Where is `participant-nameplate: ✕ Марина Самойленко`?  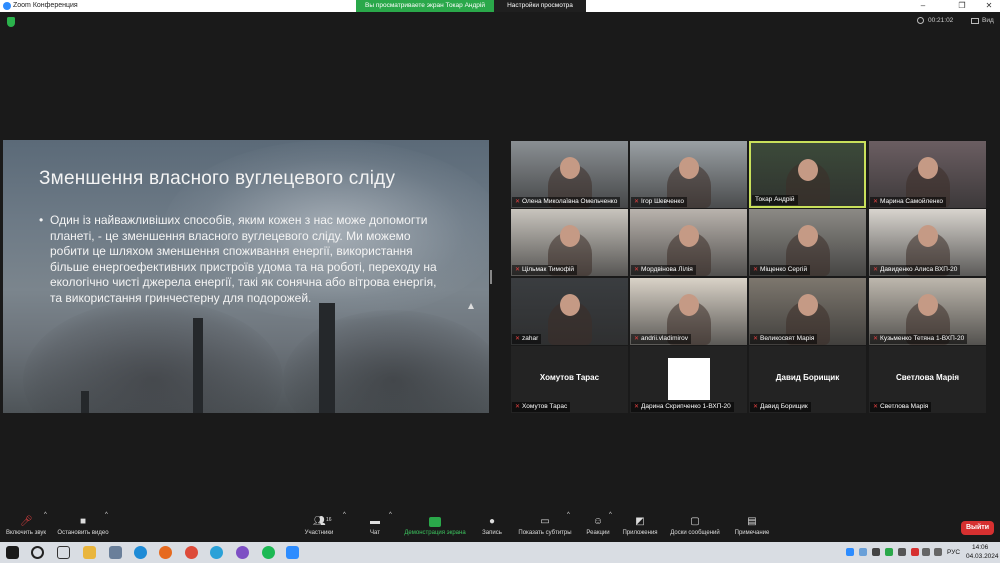
participant-nameplate: ✕ Марина Самойленко is located at coordinates (908, 202).